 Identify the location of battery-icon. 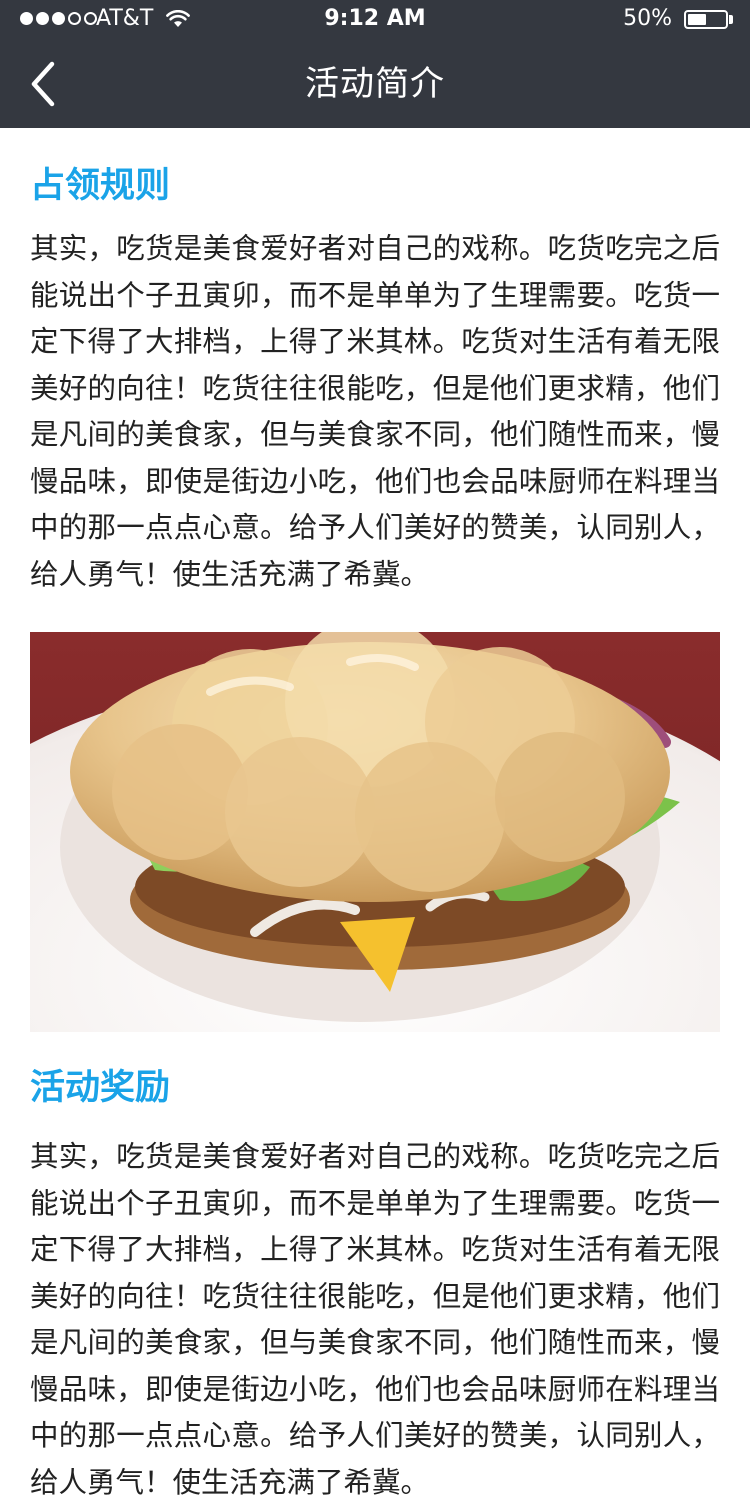
(706, 19).